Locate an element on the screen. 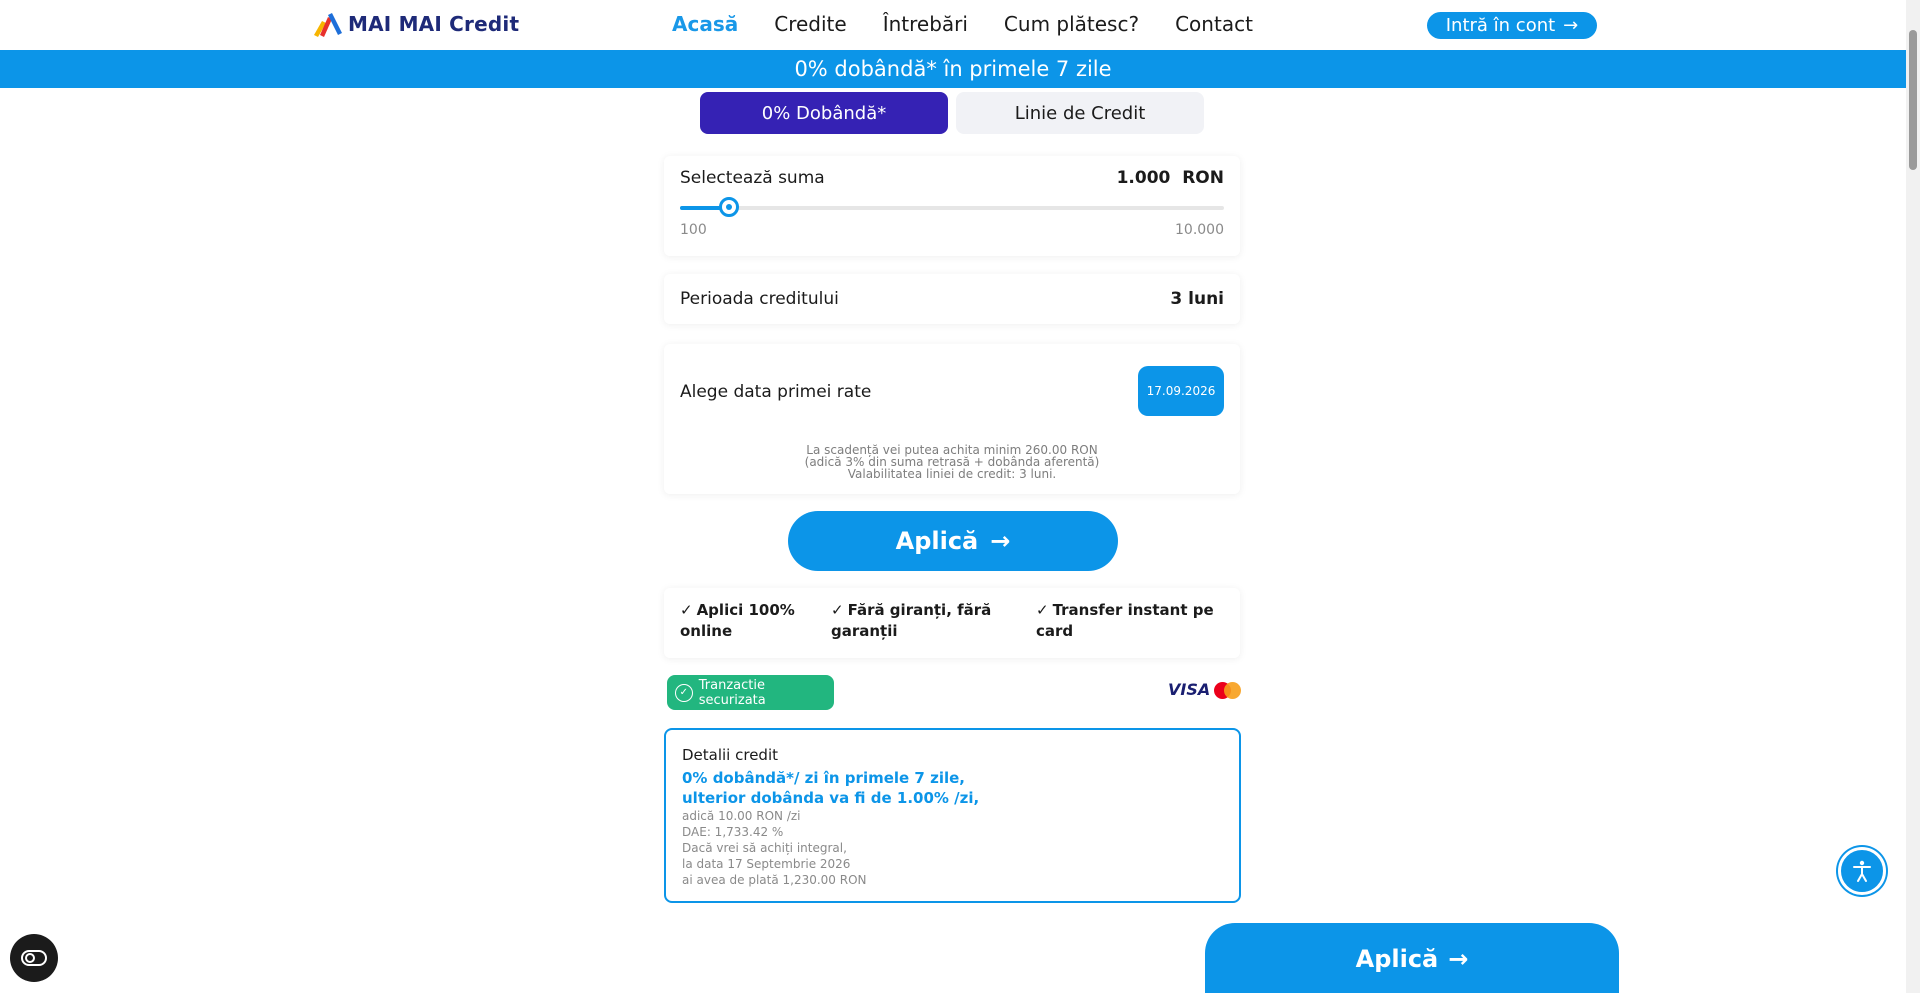  first-rate-label: Alege data primei rate is located at coordinates (776, 392).